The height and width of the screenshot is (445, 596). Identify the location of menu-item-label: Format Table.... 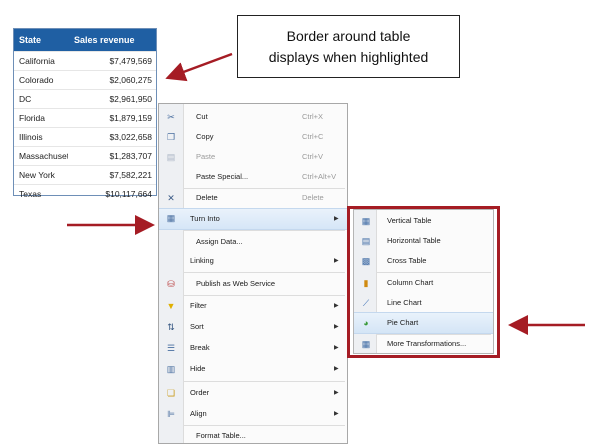
(221, 435).